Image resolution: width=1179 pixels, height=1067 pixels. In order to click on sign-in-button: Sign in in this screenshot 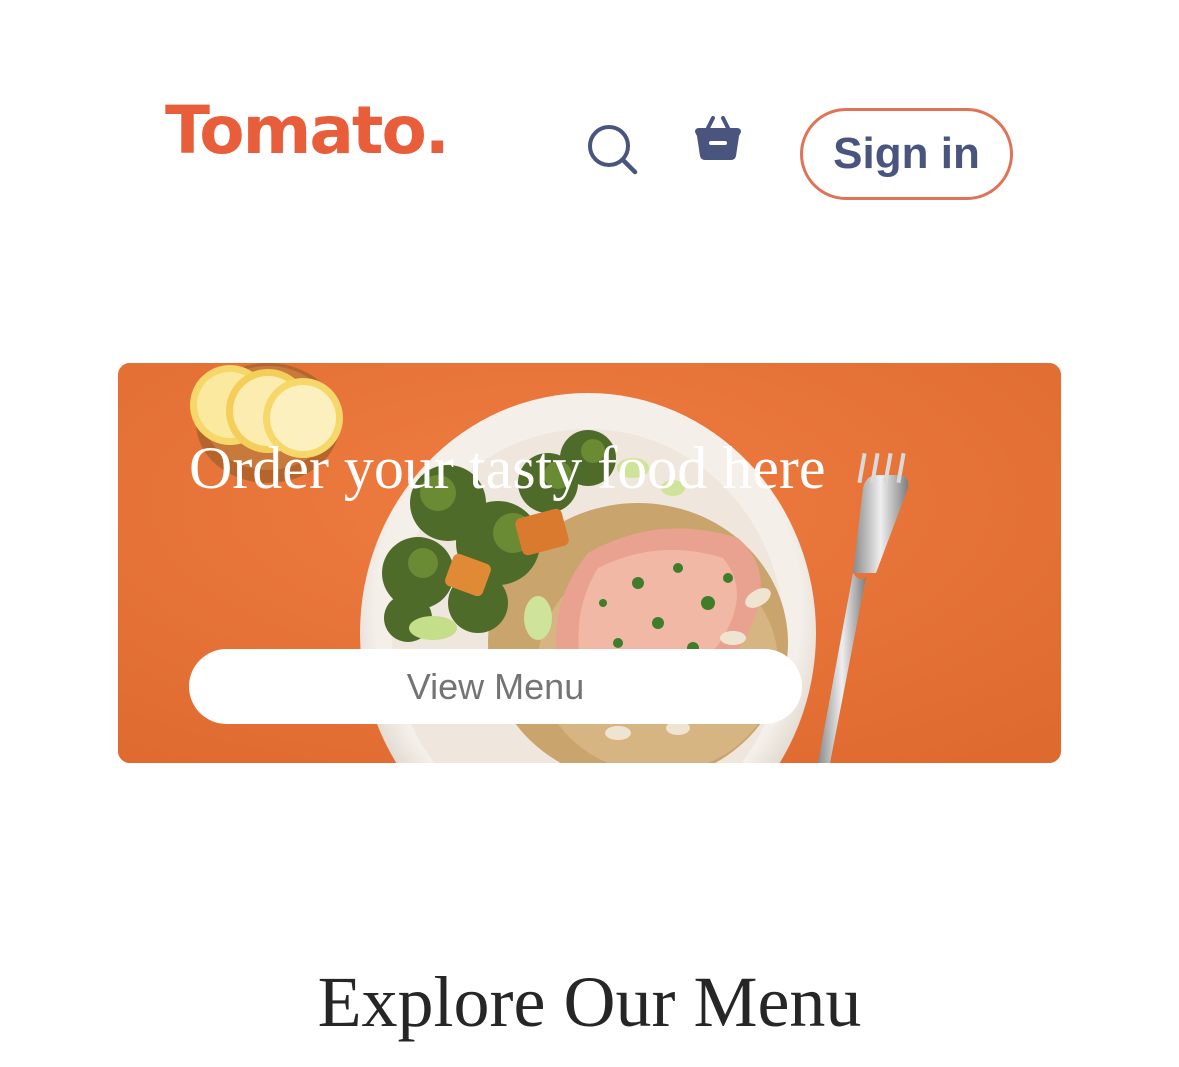, I will do `click(906, 154)`.